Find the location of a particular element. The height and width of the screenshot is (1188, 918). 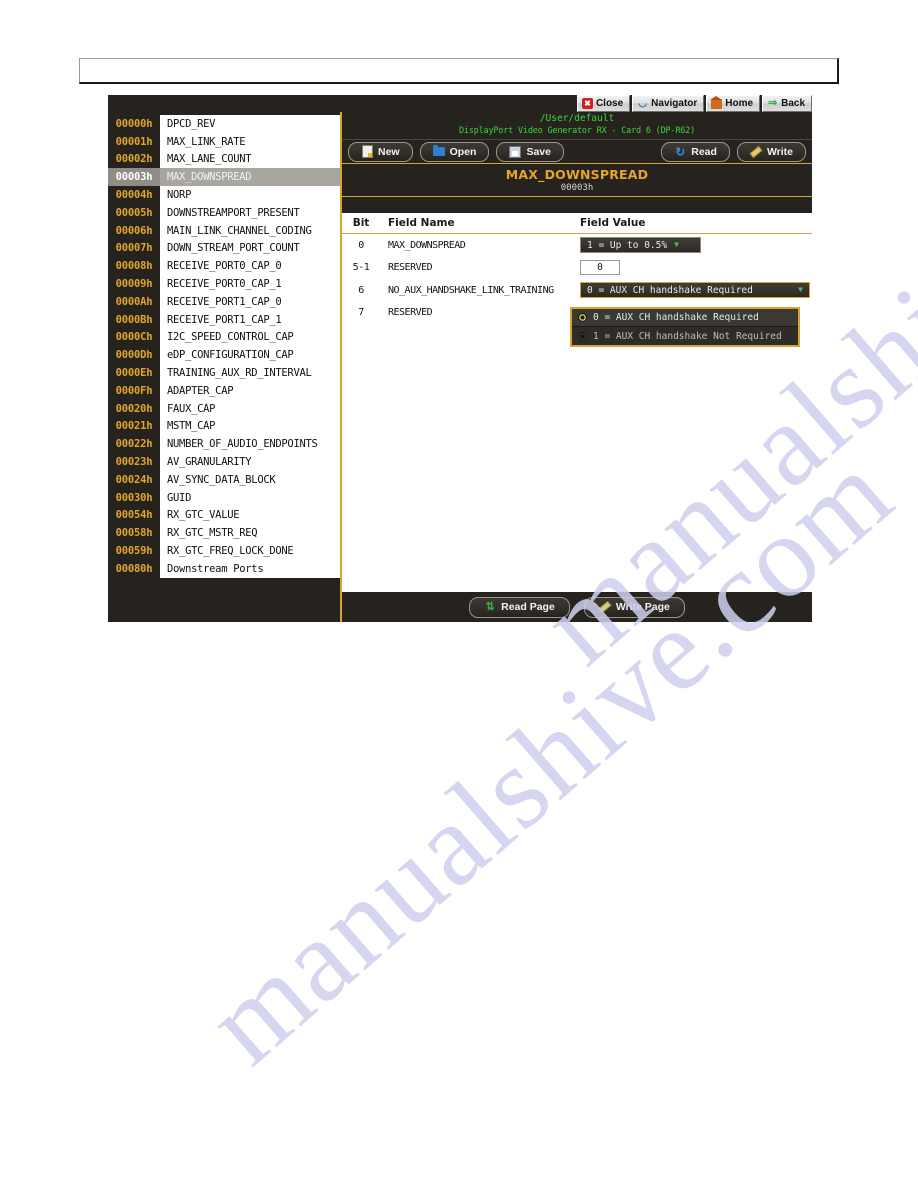

register-address-cell: 00059h is located at coordinates (134, 551).